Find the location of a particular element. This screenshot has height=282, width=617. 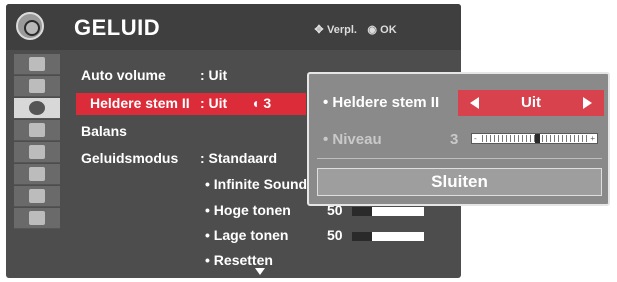

media-icon is located at coordinates (37, 218).